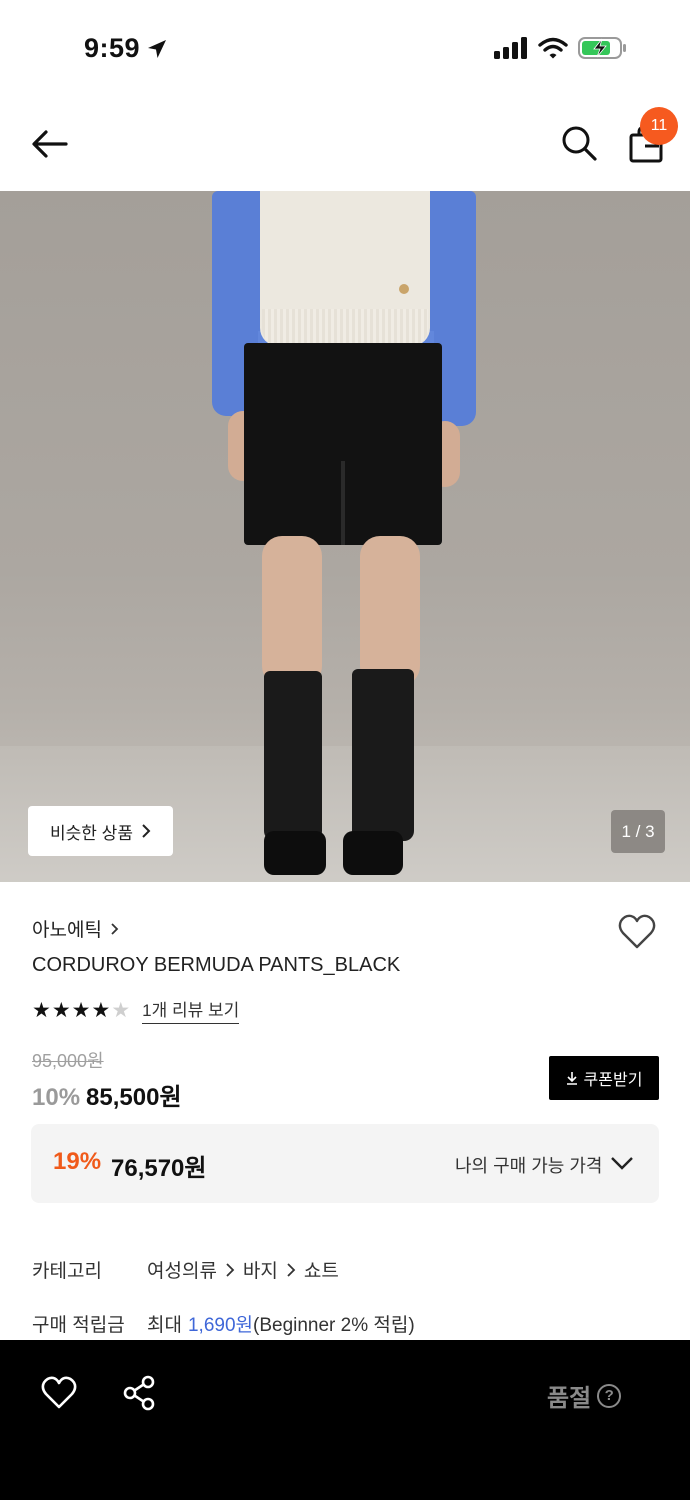  Describe the element at coordinates (659, 126) in the screenshot. I see `cart-count-badge: 11` at that location.